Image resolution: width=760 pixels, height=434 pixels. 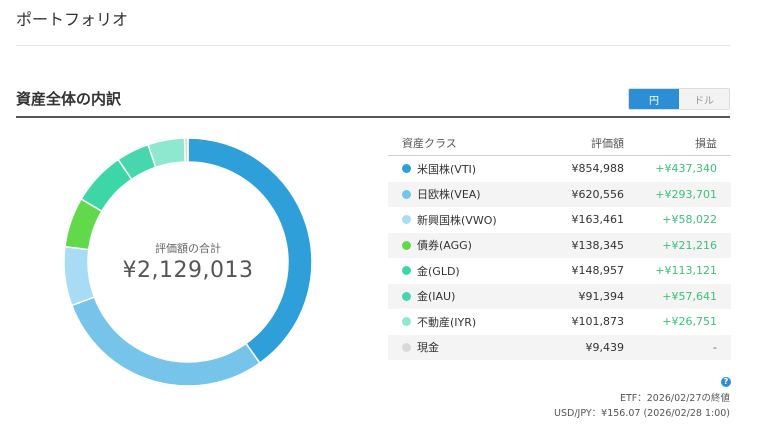 I want to click on asset-name: 現金, so click(x=428, y=348).